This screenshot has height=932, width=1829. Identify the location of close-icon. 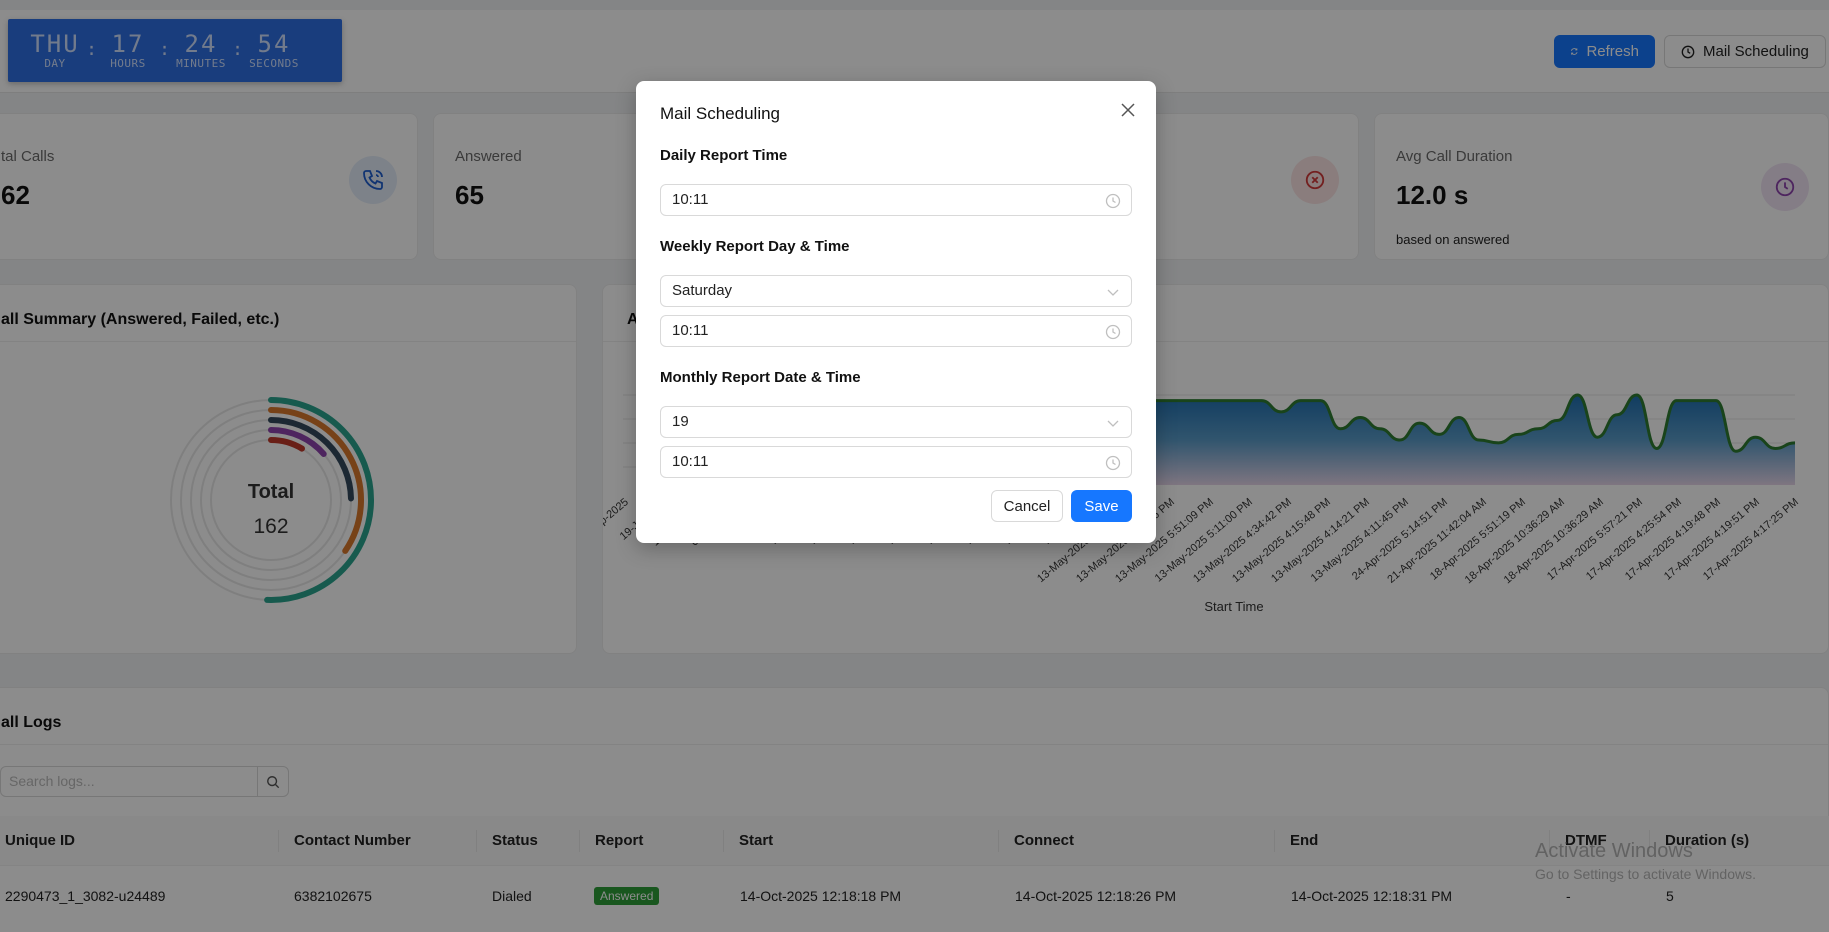
(1128, 110).